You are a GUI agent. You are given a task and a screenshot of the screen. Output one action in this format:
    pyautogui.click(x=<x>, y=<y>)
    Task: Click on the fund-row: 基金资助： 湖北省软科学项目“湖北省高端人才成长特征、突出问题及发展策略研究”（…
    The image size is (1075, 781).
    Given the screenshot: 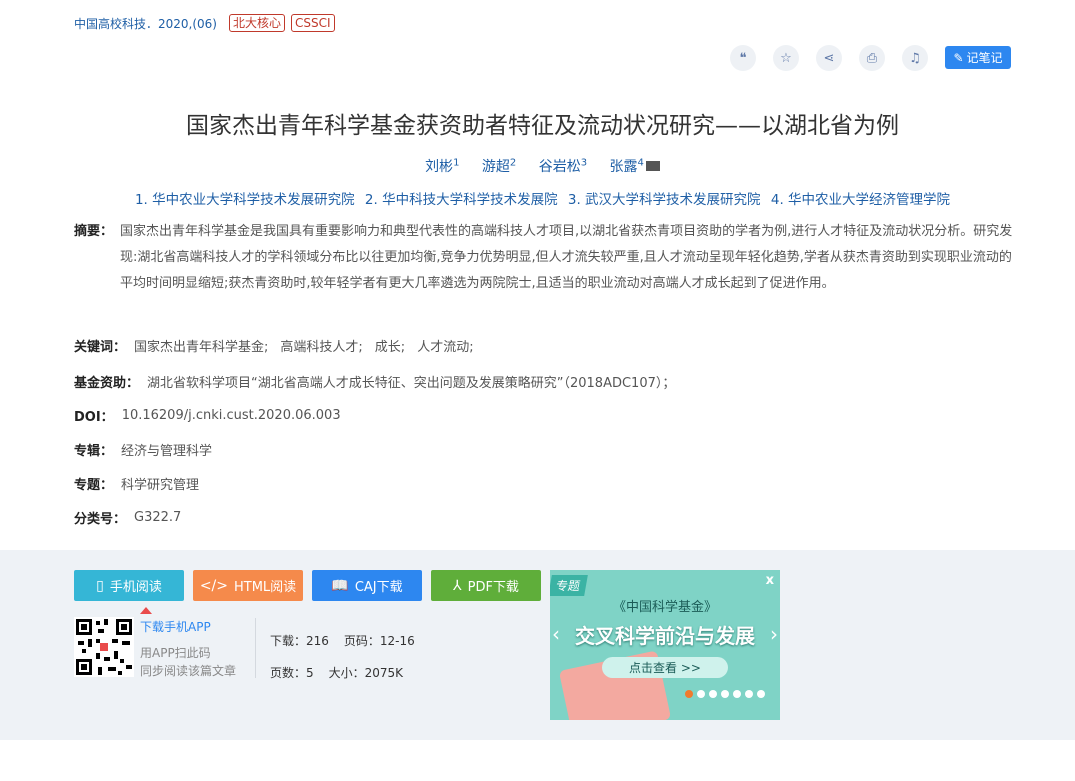 What is the action you would take?
    pyautogui.click(x=374, y=381)
    